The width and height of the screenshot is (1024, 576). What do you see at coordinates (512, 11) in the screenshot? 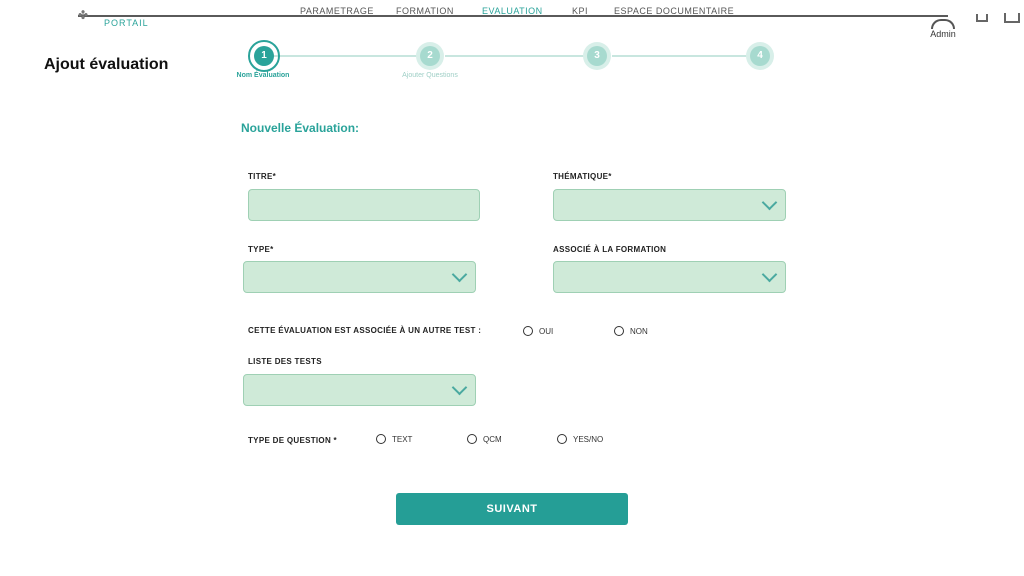
I see `nav-evaluation: EVALUATION` at bounding box center [512, 11].